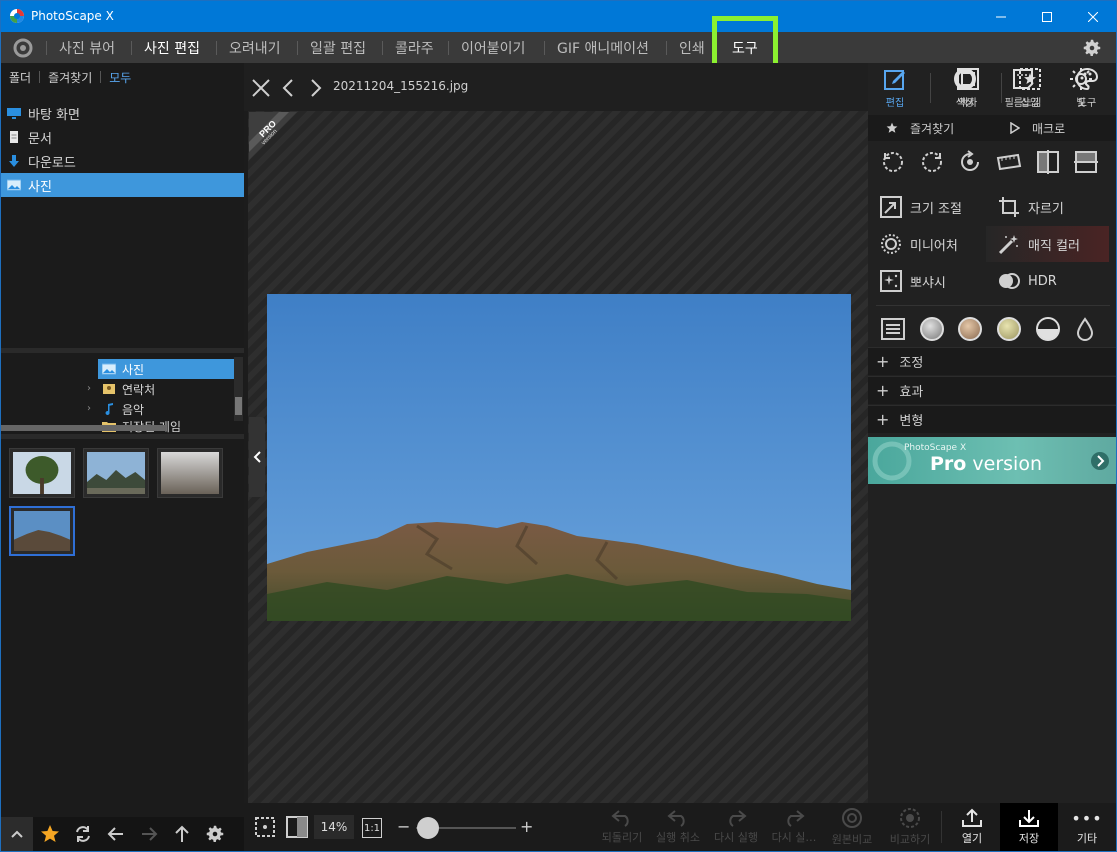  What do you see at coordinates (87, 48) in the screenshot?
I see `menu-photo-viewer: 사진 뷰어` at bounding box center [87, 48].